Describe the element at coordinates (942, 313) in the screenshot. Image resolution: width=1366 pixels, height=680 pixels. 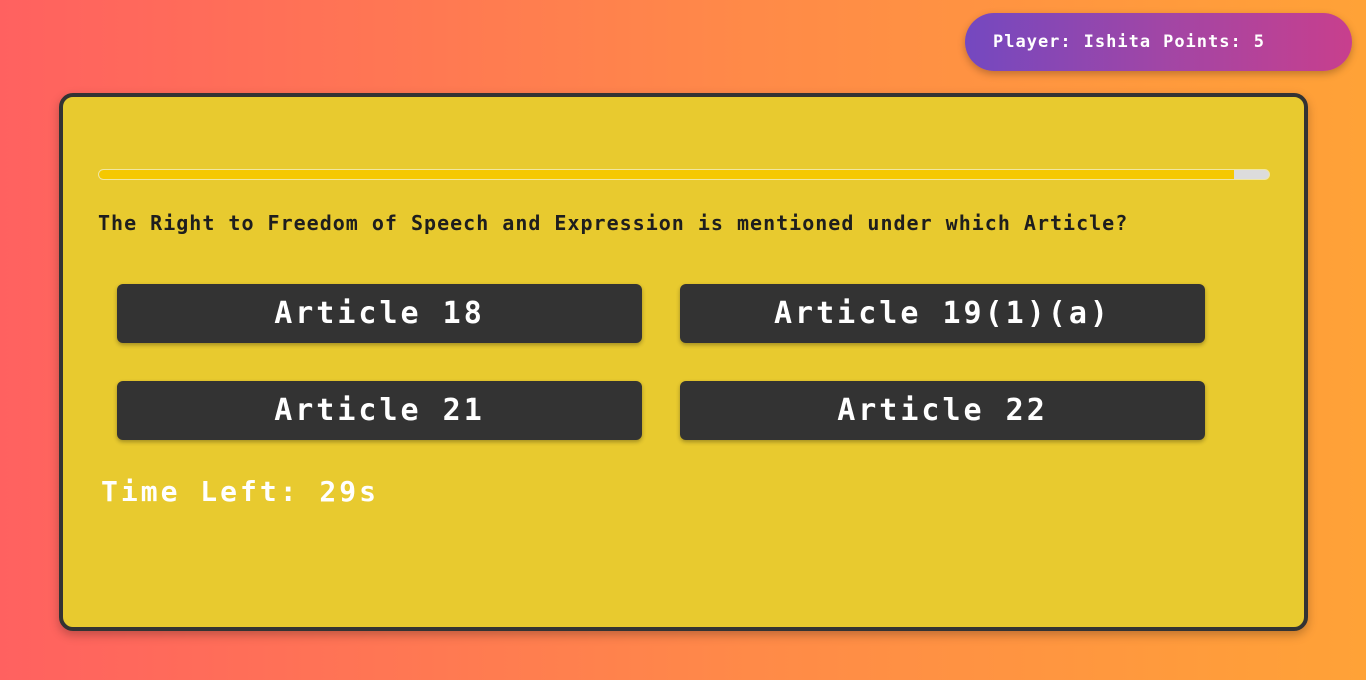
I see `answer-button-2: Article 19(1)(a)` at that location.